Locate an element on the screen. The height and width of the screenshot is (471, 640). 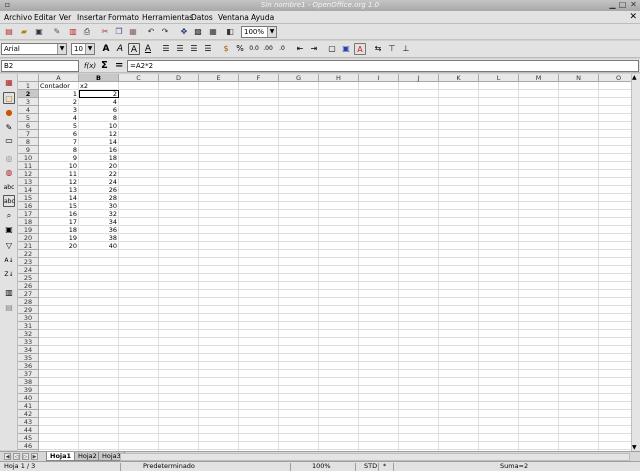
cell-n25 is located at coordinates (579, 278).